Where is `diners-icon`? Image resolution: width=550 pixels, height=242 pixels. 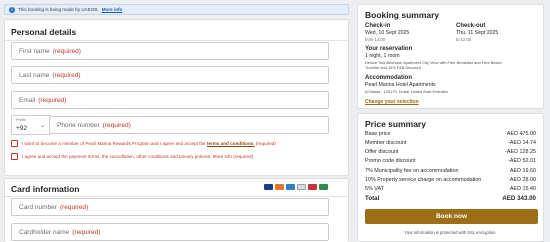 diners-icon is located at coordinates (301, 187).